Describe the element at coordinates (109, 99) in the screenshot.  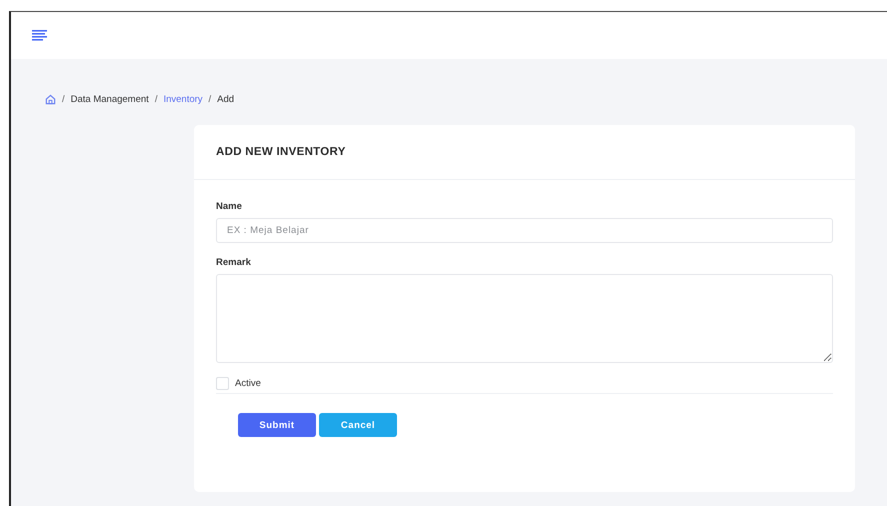
I see `breadcrumb-item: Data Management` at that location.